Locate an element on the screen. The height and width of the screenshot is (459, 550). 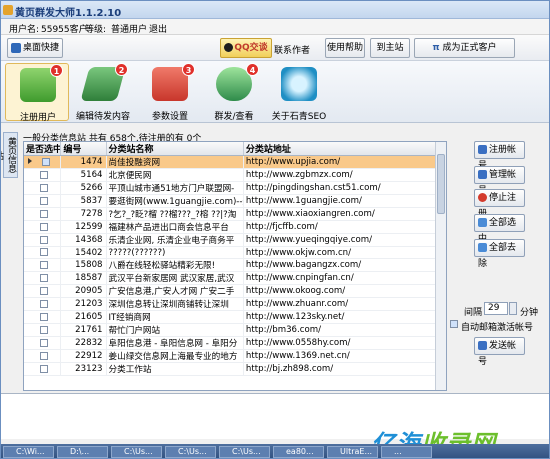
stop-register-button: 停止注册 is located at coordinates (499, 204).